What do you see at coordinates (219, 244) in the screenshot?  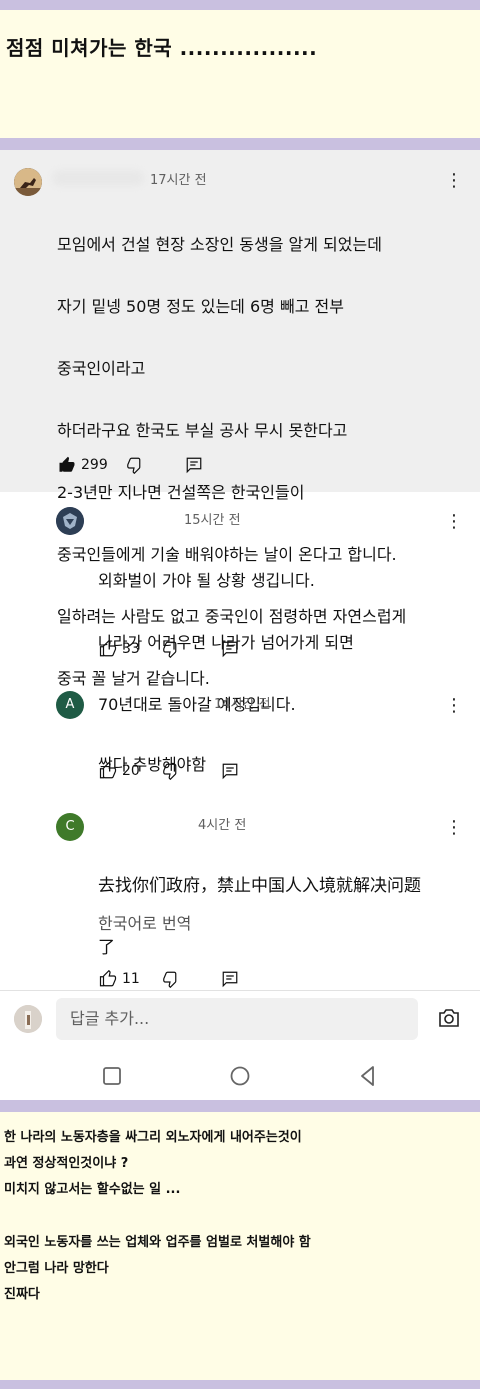 I see `comment-line: 모임에서 건설 현장 소장인 동생을 알게 되었는데` at bounding box center [219, 244].